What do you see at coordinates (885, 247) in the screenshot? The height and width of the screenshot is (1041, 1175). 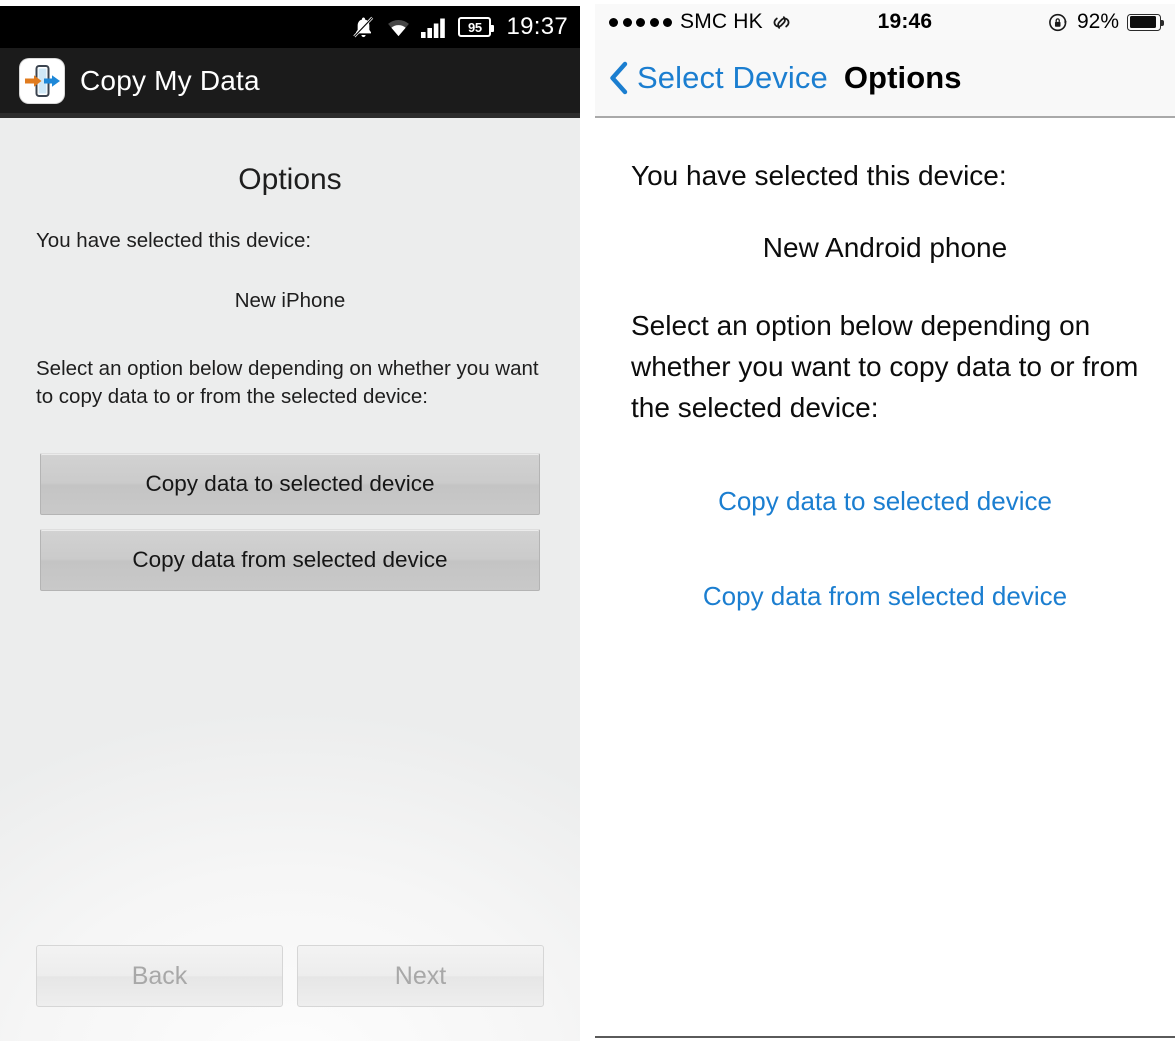 I see `selected-device-value: New Android phone` at bounding box center [885, 247].